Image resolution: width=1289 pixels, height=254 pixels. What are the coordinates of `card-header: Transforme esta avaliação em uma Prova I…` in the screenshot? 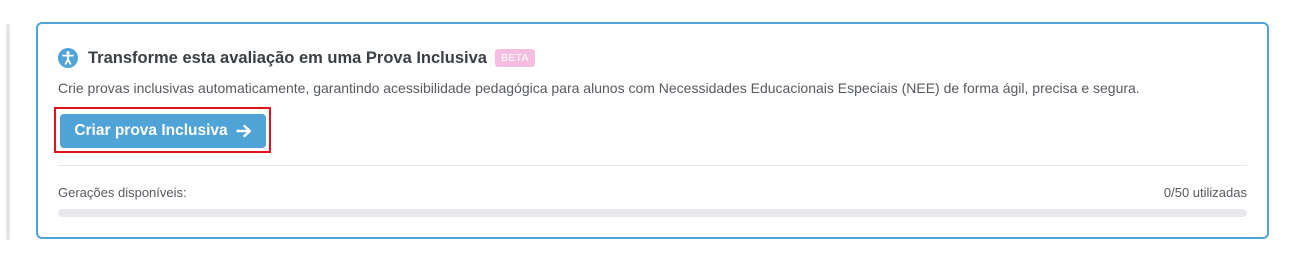 It's located at (296, 58).